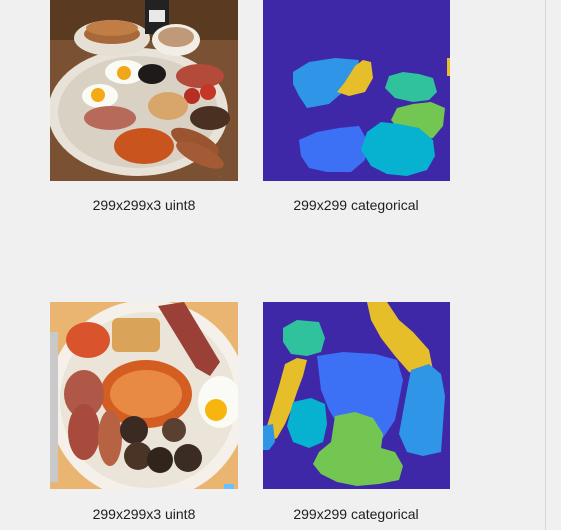 The image size is (561, 530). Describe the element at coordinates (144, 205) in the screenshot. I see `image-caption-1: 299x299x3 uint8` at that location.